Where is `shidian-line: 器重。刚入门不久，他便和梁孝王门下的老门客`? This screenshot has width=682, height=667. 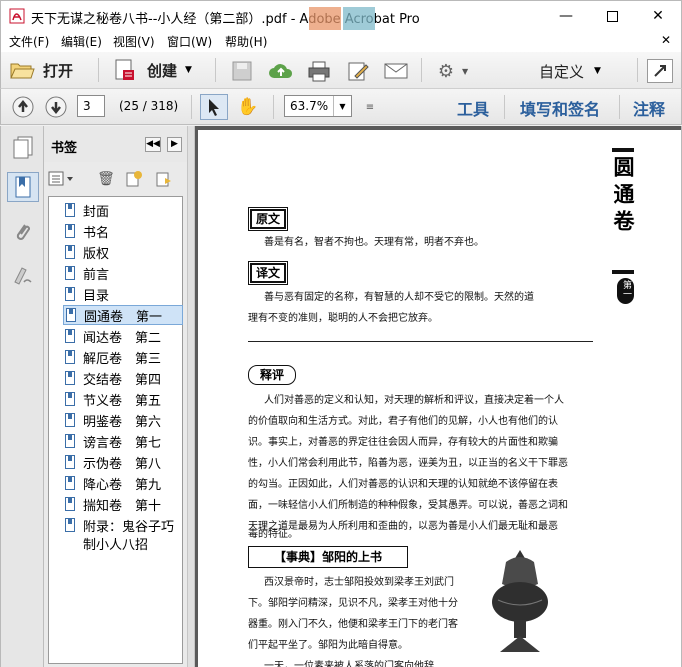 shidian-line: 器重。刚入门不久，他便和梁孝王门下的老门客 is located at coordinates (353, 624).